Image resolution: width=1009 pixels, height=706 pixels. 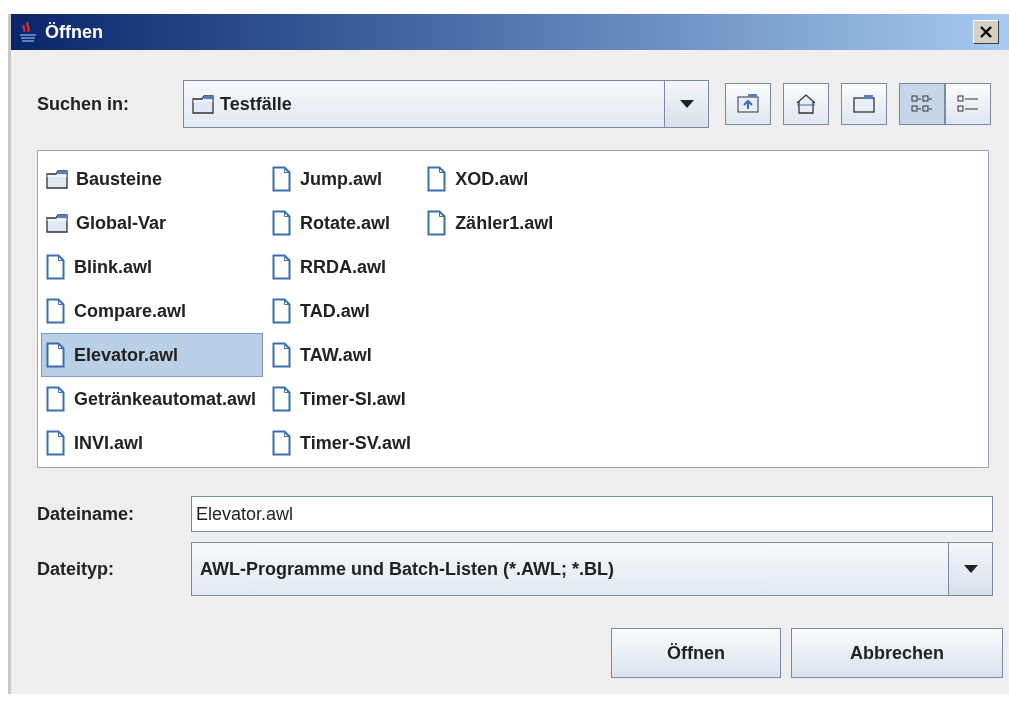 What do you see at coordinates (74, 32) in the screenshot?
I see `window-title: Öffnen` at bounding box center [74, 32].